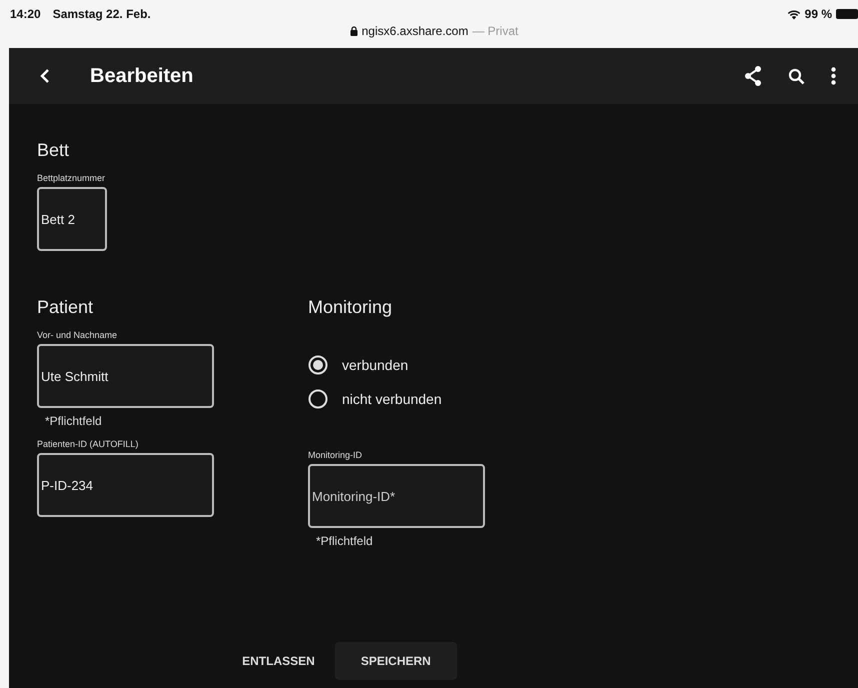 This screenshot has width=858, height=688. Describe the element at coordinates (278, 661) in the screenshot. I see `discharge-button: ENTLASSEN` at that location.